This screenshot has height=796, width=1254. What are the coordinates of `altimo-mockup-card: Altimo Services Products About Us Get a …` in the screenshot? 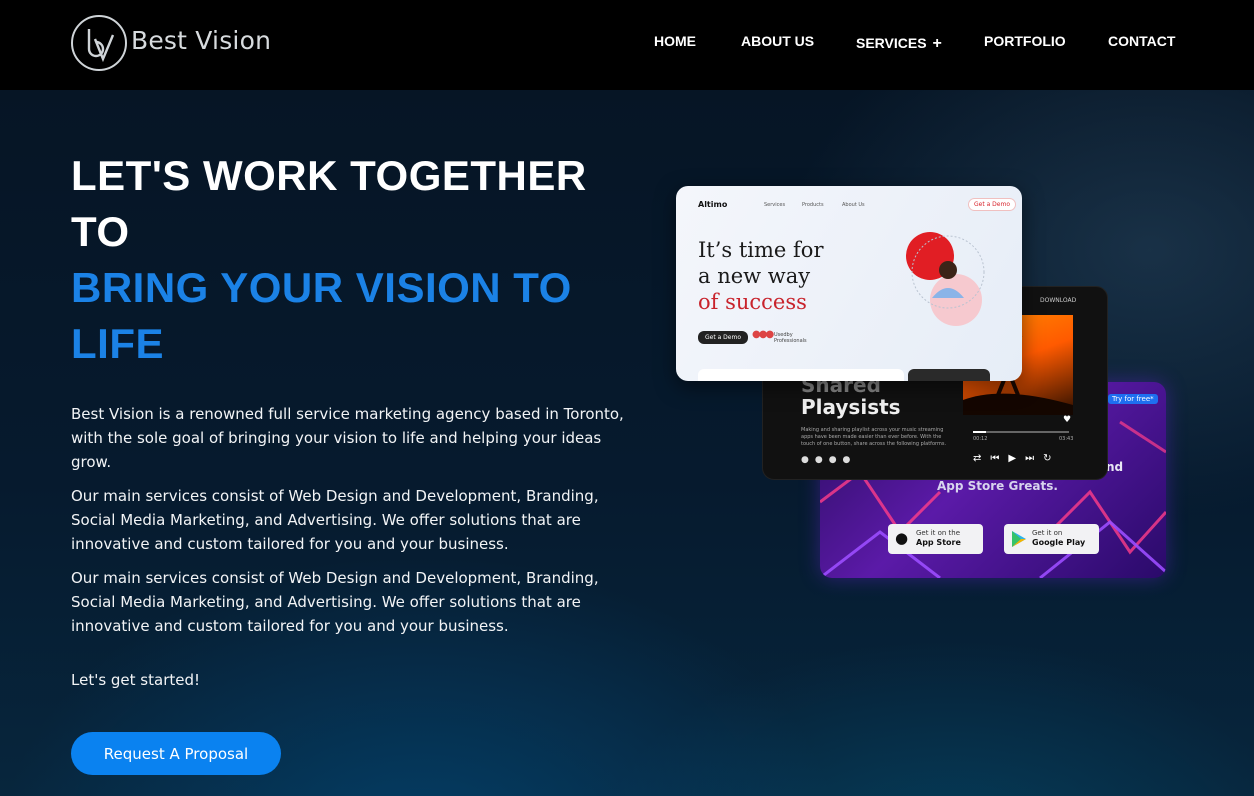 It's located at (849, 283).